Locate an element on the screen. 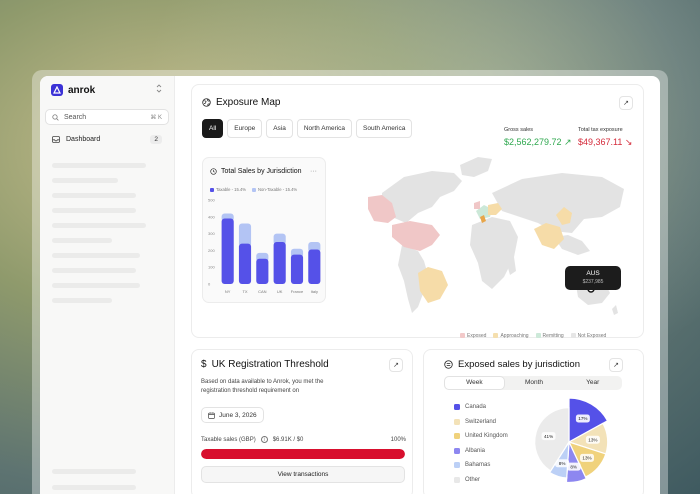 The height and width of the screenshot is (494, 700). threshold-progress-fill is located at coordinates (303, 454).